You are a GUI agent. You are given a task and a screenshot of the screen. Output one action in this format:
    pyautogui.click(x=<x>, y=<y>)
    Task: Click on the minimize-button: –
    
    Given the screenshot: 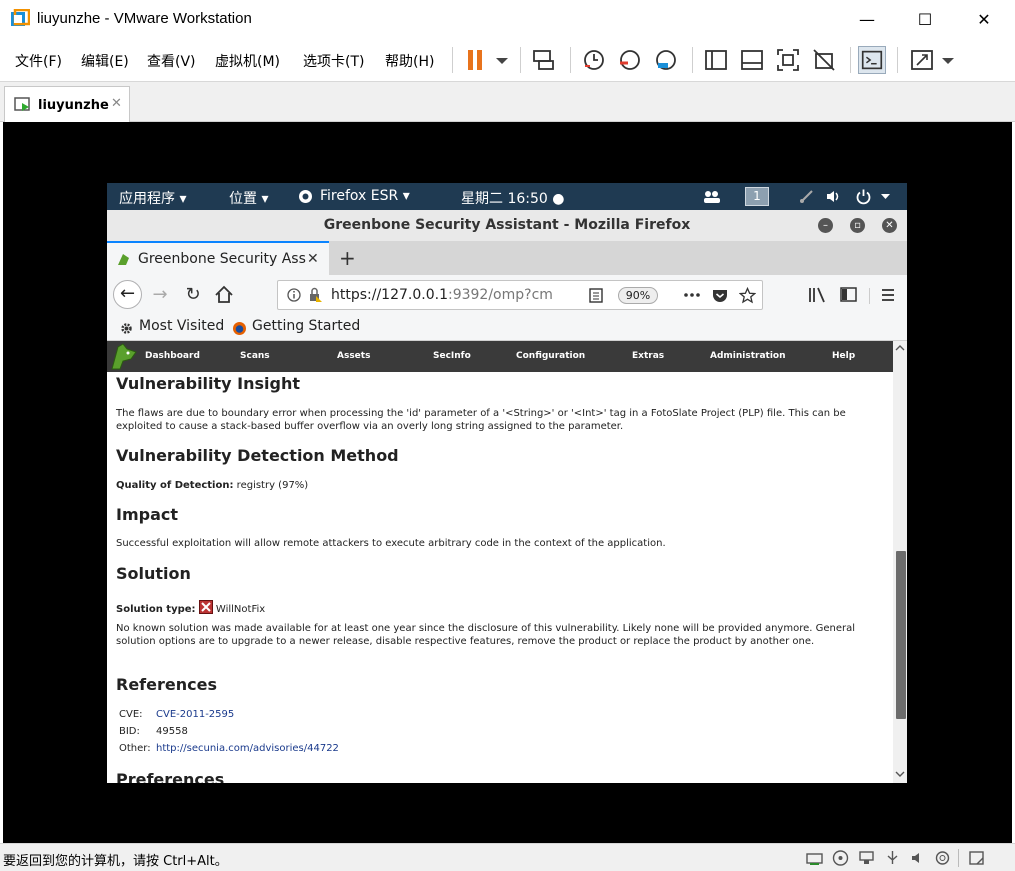 What is the action you would take?
    pyautogui.click(x=825, y=225)
    